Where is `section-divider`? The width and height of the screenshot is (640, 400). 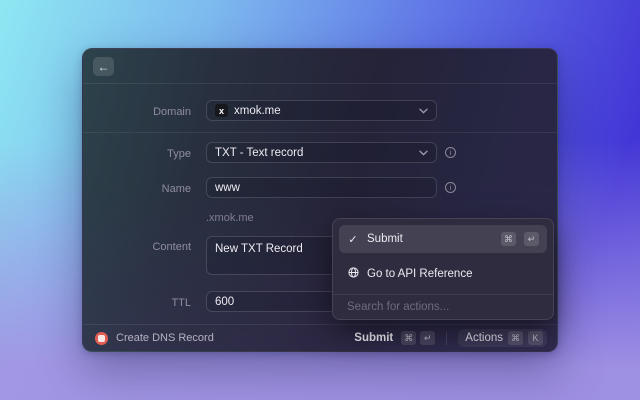 section-divider is located at coordinates (320, 132).